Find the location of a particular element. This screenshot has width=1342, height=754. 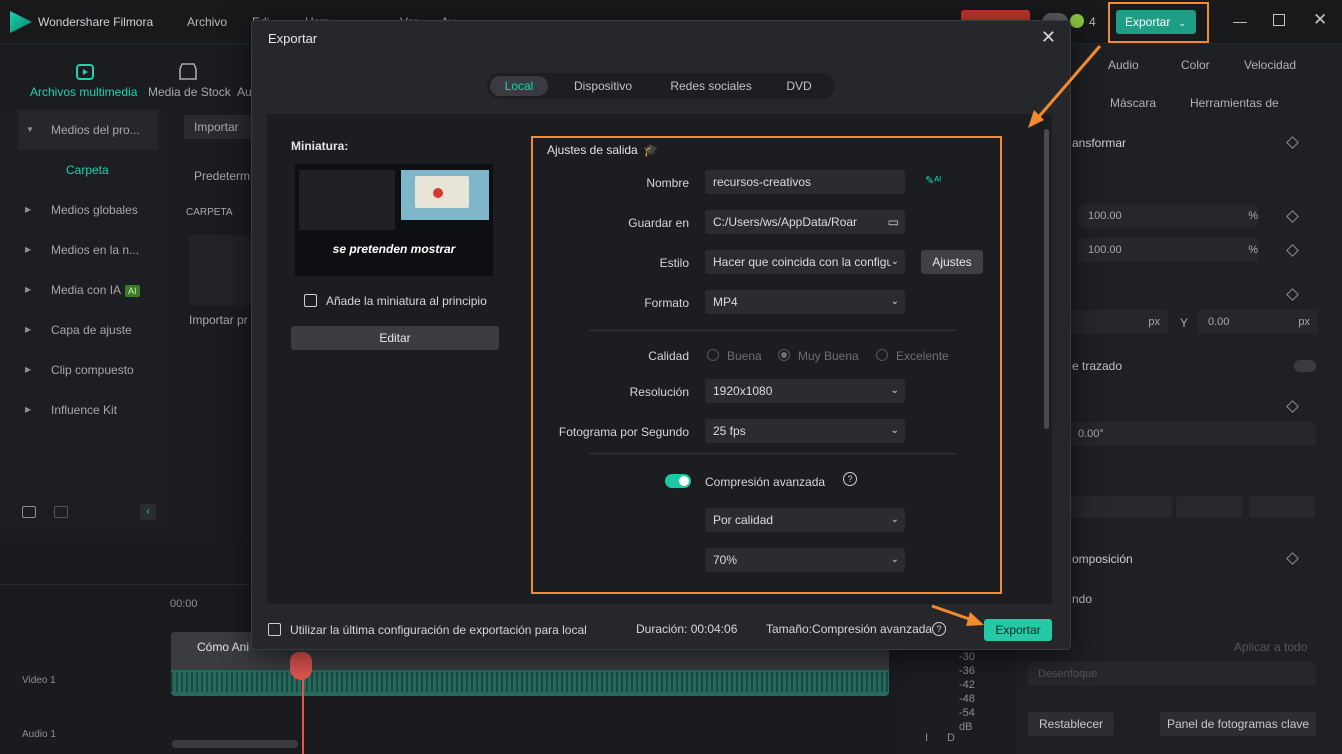

scale-x-field: 100.00% is located at coordinates (1168, 216).